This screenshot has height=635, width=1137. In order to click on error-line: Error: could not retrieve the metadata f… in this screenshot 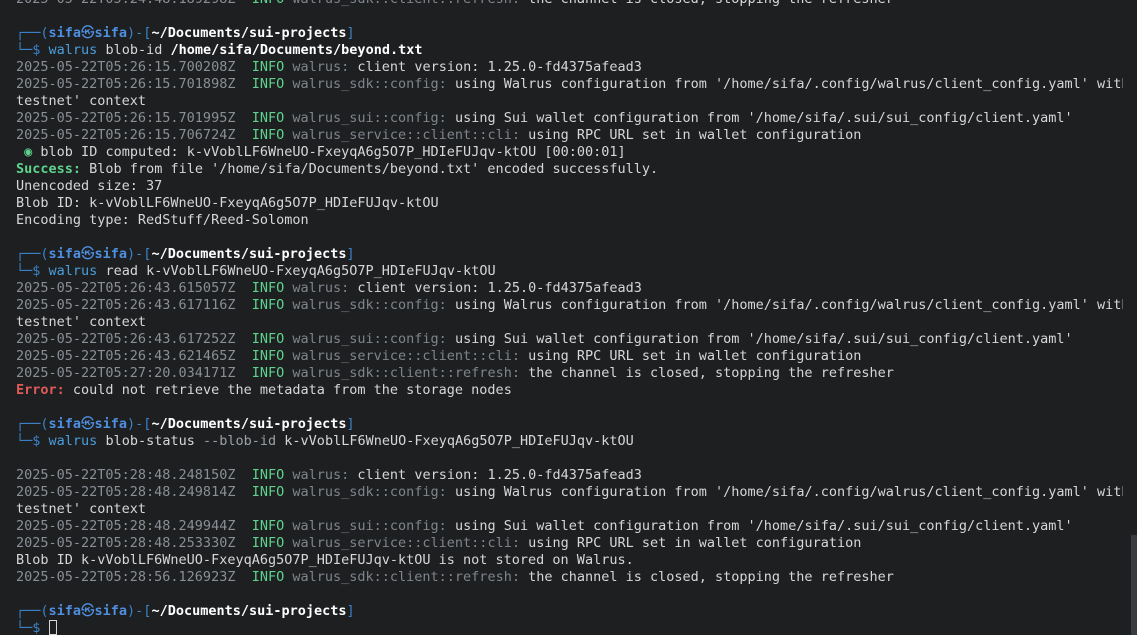, I will do `click(569, 390)`.